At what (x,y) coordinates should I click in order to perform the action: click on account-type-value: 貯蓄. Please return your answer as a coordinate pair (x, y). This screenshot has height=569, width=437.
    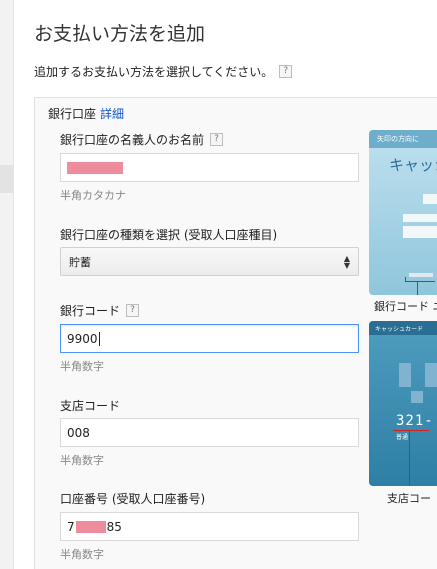
    Looking at the image, I should click on (80, 262).